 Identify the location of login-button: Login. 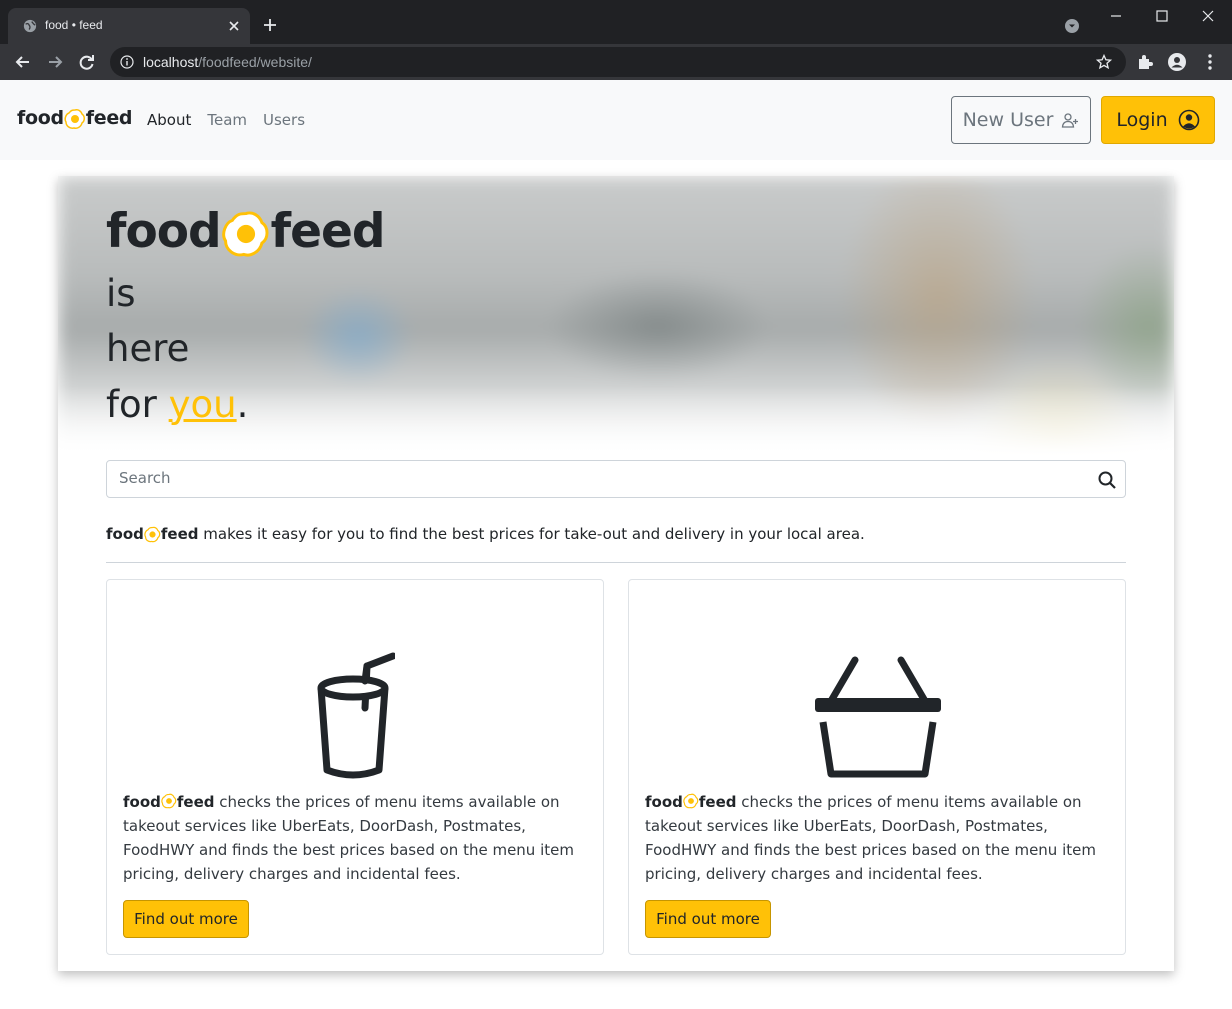
(1158, 120).